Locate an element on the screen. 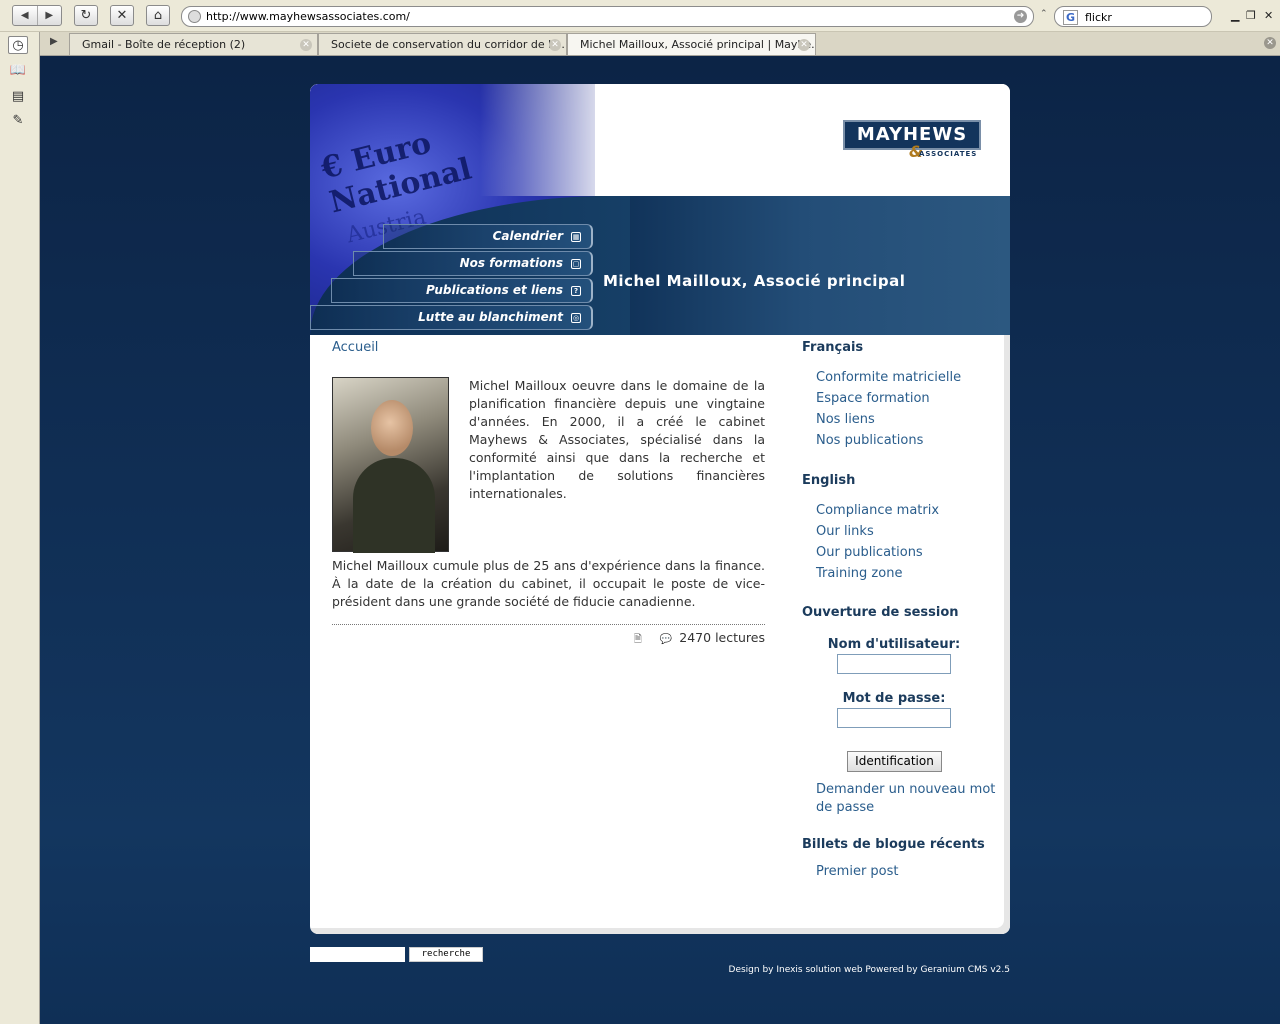  link-new-password-1: Demander un nouveau mot is located at coordinates (905, 790).